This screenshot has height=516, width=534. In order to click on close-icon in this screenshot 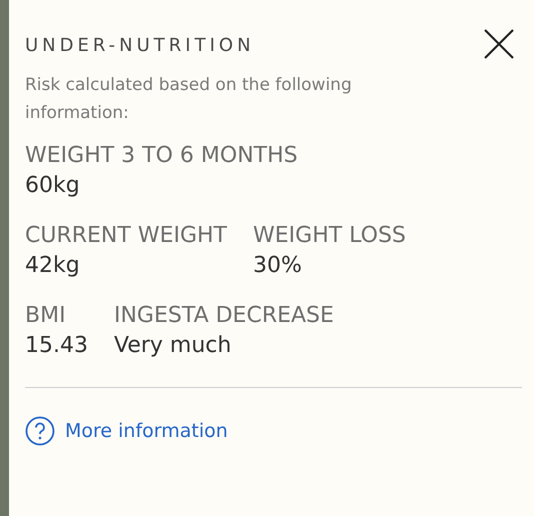, I will do `click(499, 44)`.